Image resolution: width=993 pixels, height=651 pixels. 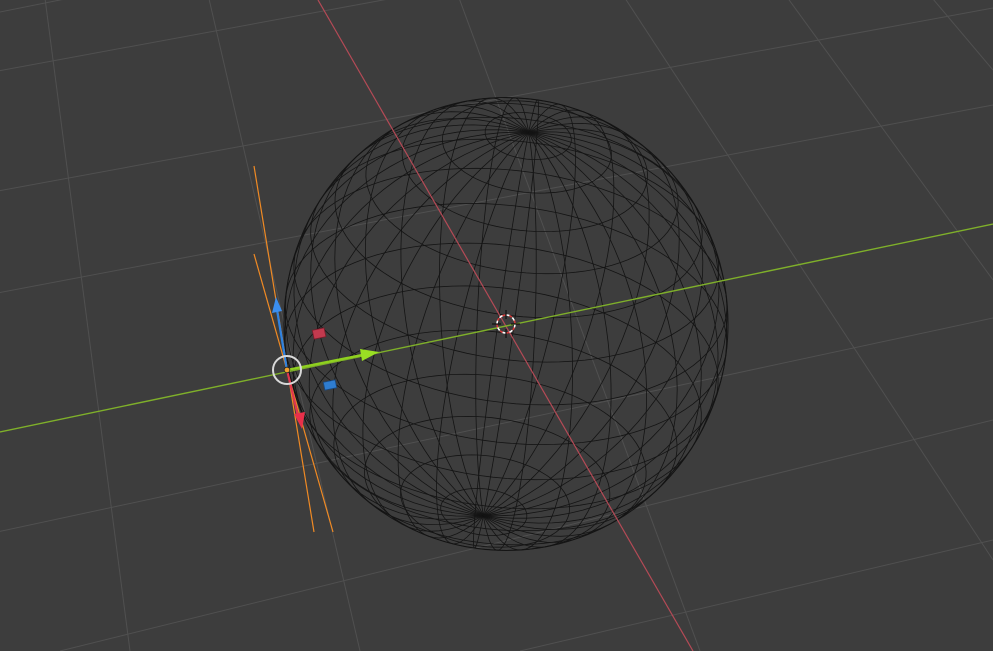 What do you see at coordinates (330, 385) in the screenshot?
I see `gizmo-plane-xy-handle` at bounding box center [330, 385].